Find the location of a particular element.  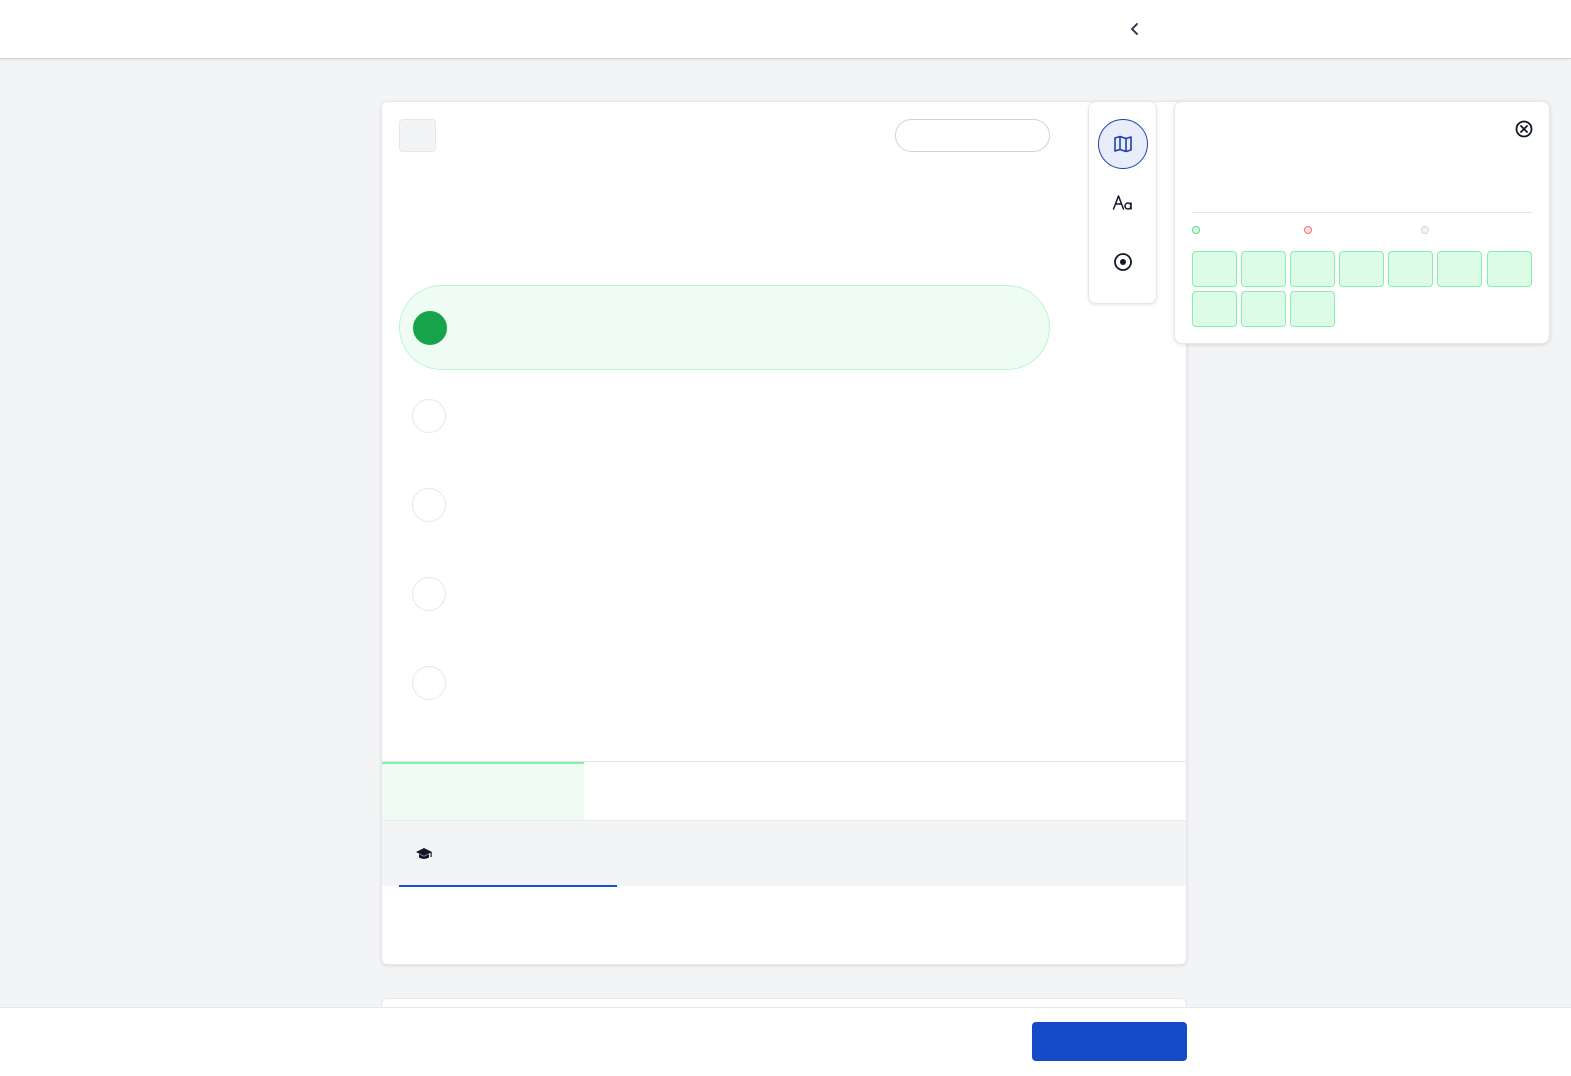

graduation-cap-icon is located at coordinates (424, 853).